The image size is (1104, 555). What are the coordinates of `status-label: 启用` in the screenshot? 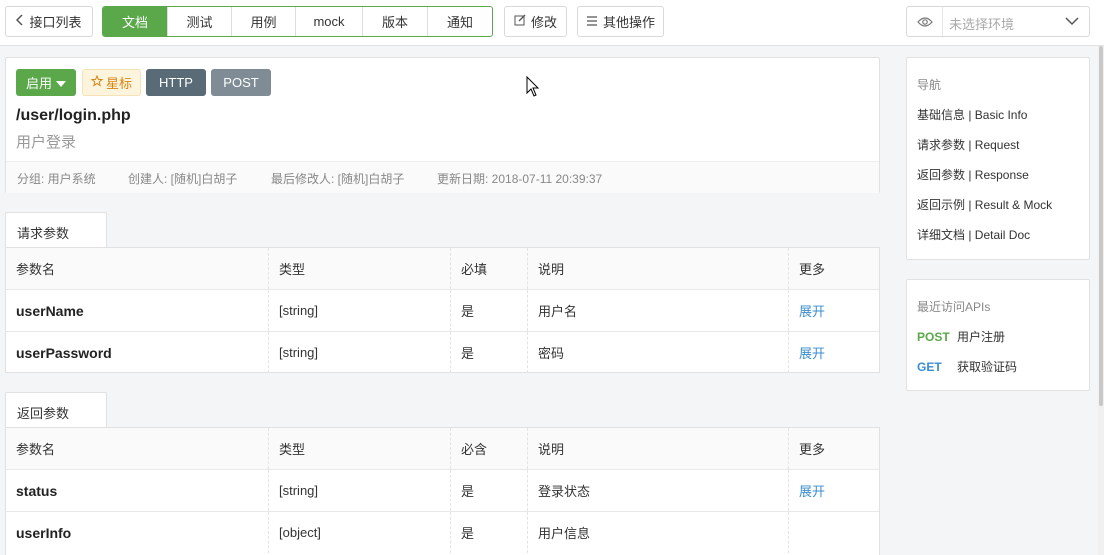 It's located at (38, 83).